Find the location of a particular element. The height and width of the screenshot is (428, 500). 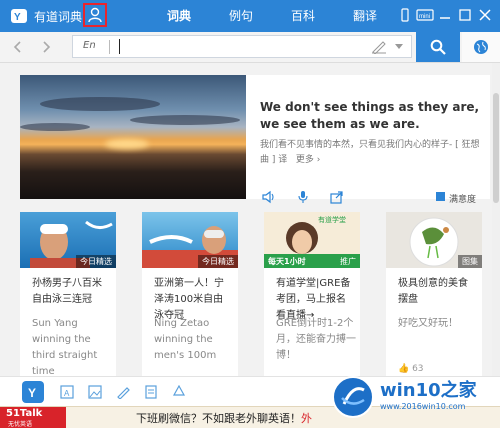

card-badge: 推广 is located at coordinates (348, 261).